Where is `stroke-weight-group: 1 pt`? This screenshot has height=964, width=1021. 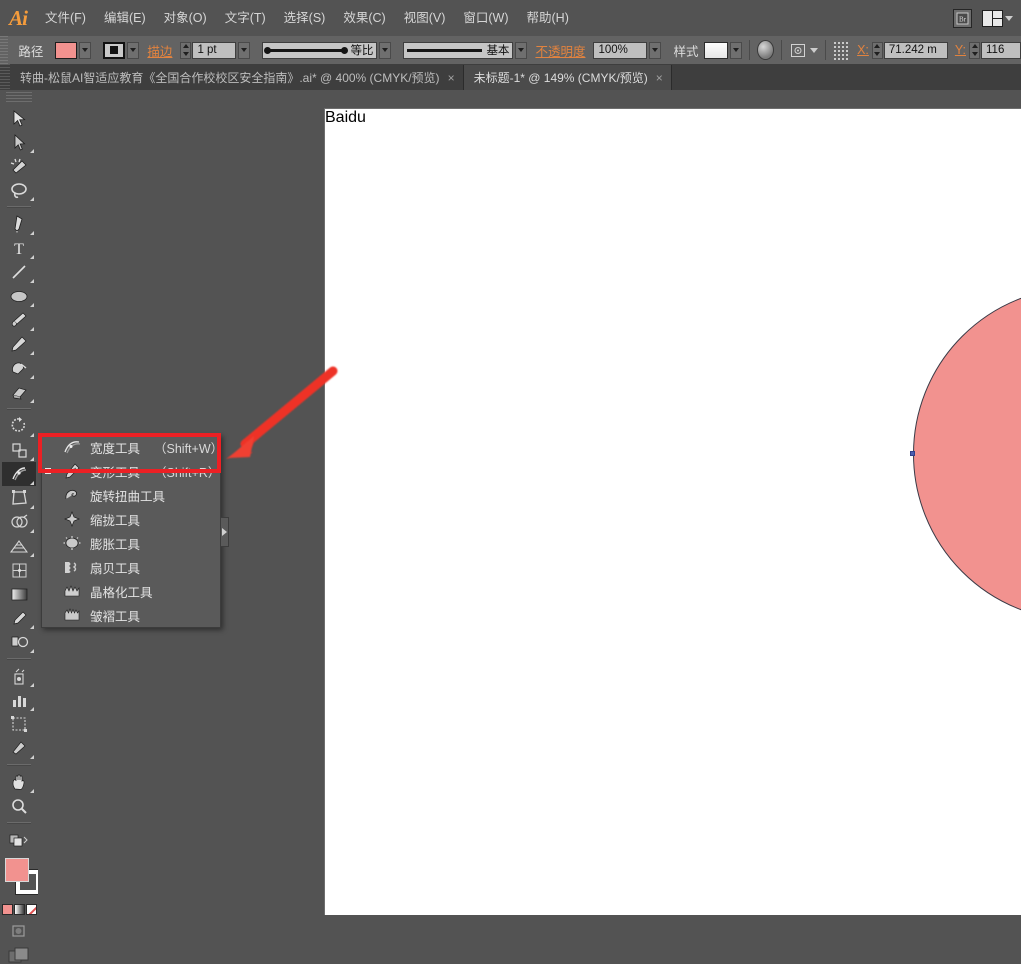
stroke-weight-group: 1 pt is located at coordinates (215, 50).